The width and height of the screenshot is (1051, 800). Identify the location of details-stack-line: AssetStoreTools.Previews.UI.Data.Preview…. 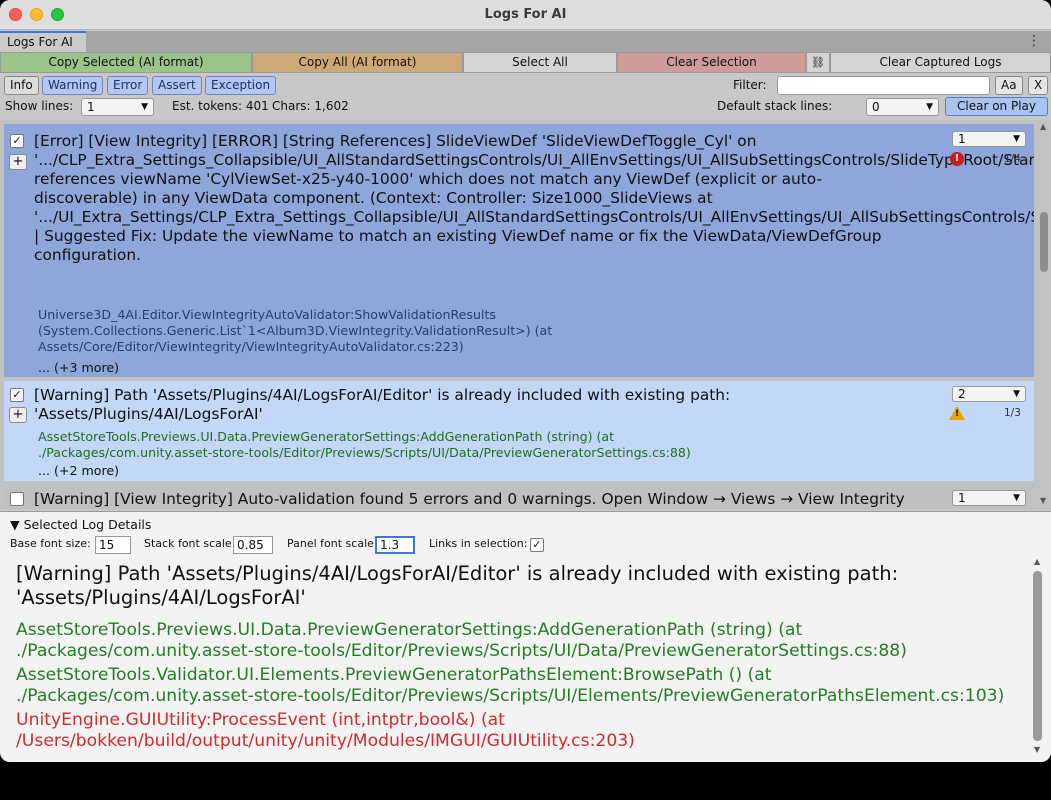
(461, 640).